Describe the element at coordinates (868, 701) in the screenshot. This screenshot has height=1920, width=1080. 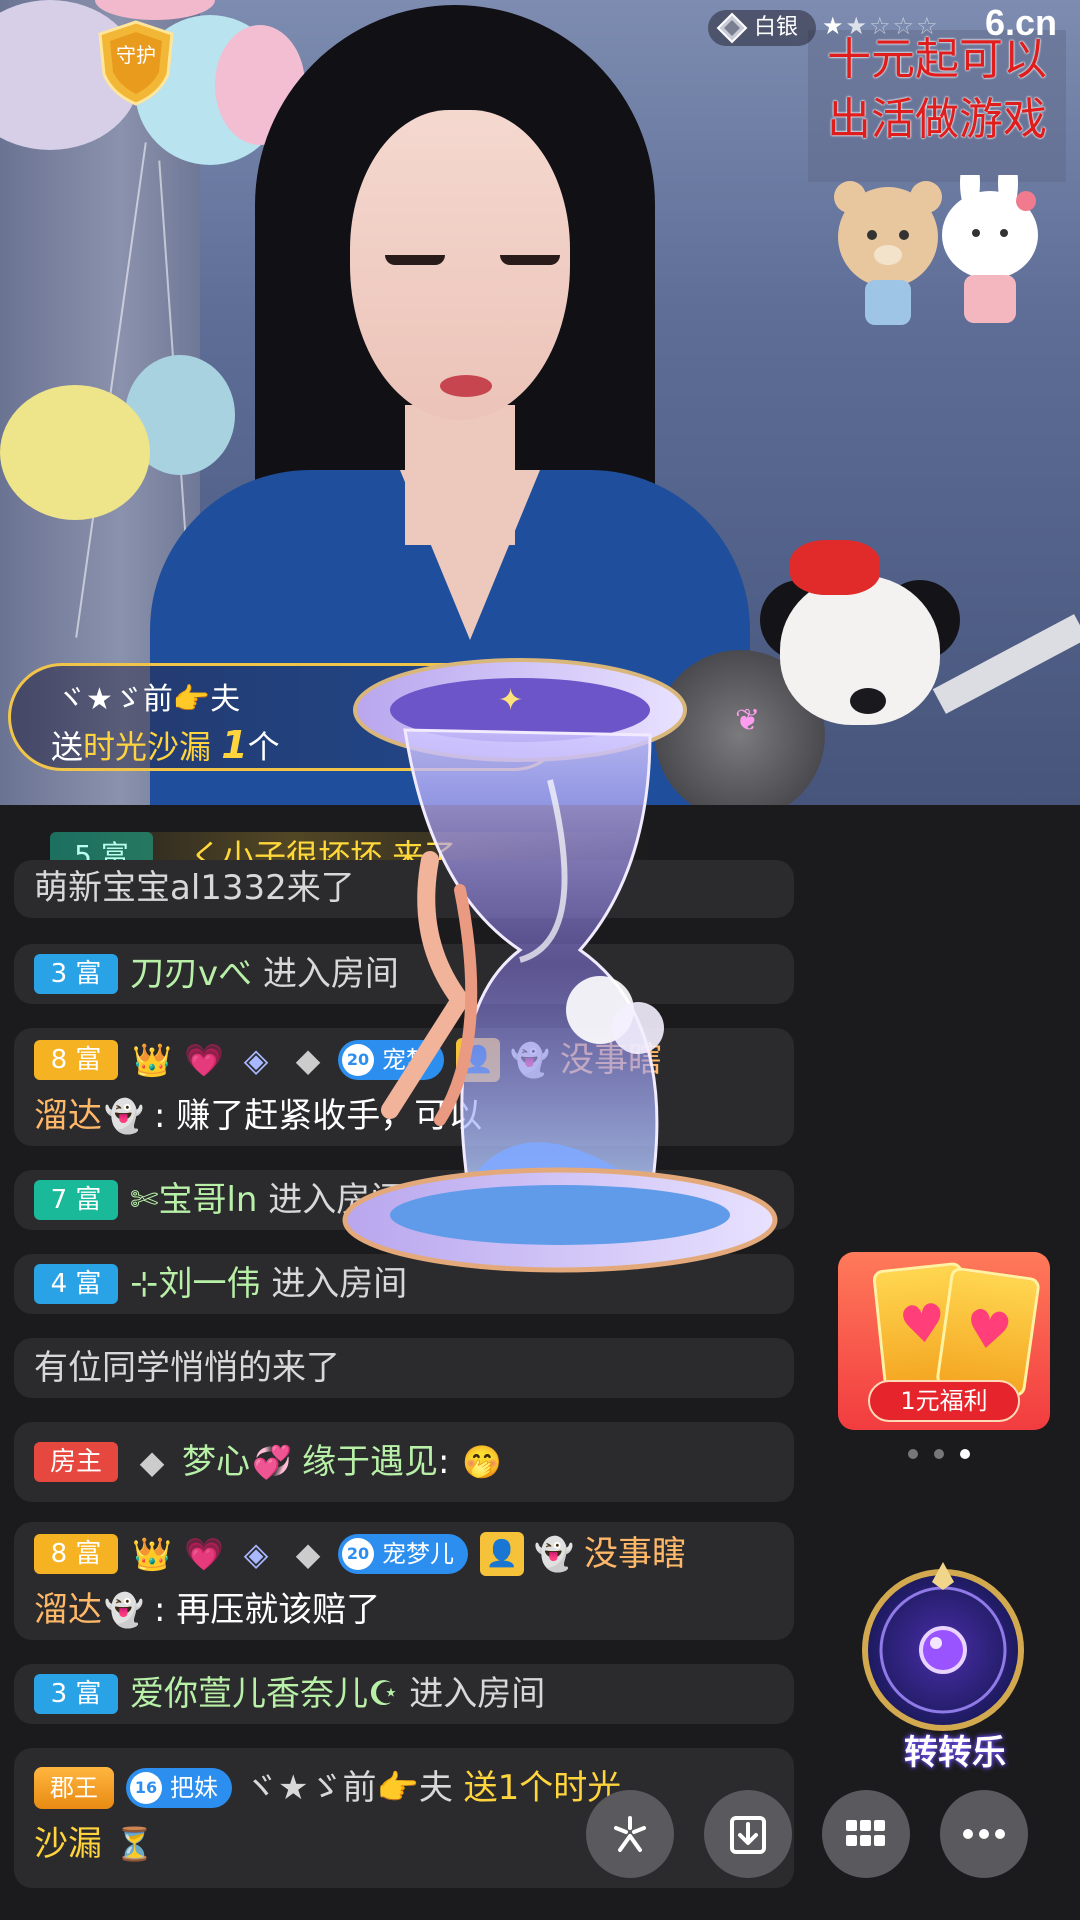
I see `plush-nose` at that location.